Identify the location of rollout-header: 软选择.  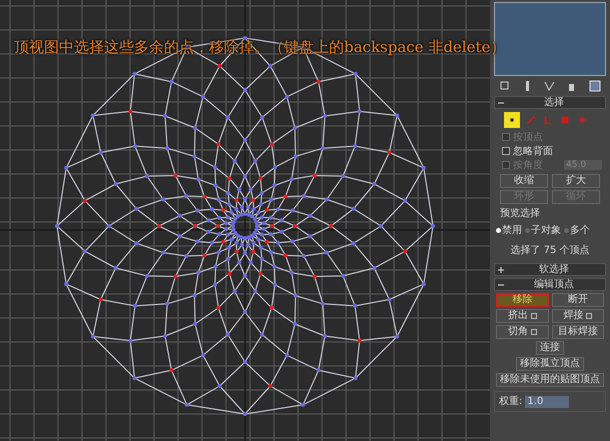
(550, 269).